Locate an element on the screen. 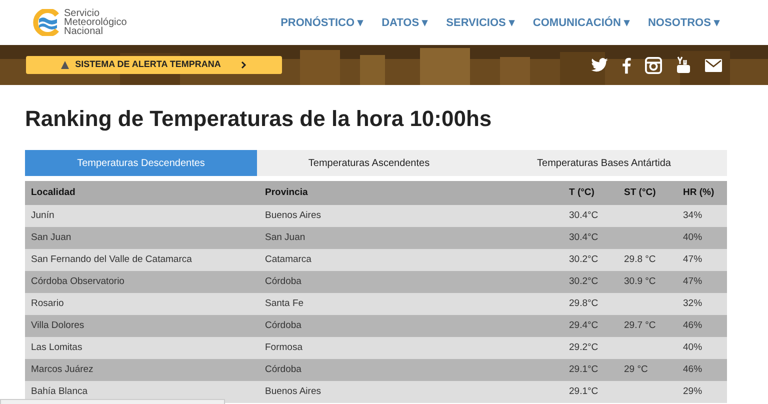 The height and width of the screenshot is (404, 768). table-cell: 29.8°C is located at coordinates (583, 303).